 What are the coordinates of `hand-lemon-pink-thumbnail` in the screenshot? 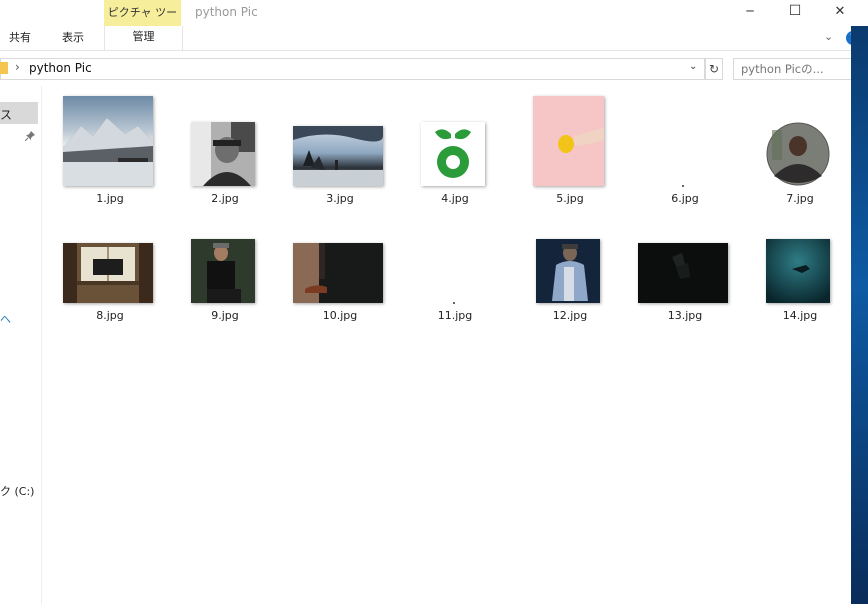 It's located at (568, 141).